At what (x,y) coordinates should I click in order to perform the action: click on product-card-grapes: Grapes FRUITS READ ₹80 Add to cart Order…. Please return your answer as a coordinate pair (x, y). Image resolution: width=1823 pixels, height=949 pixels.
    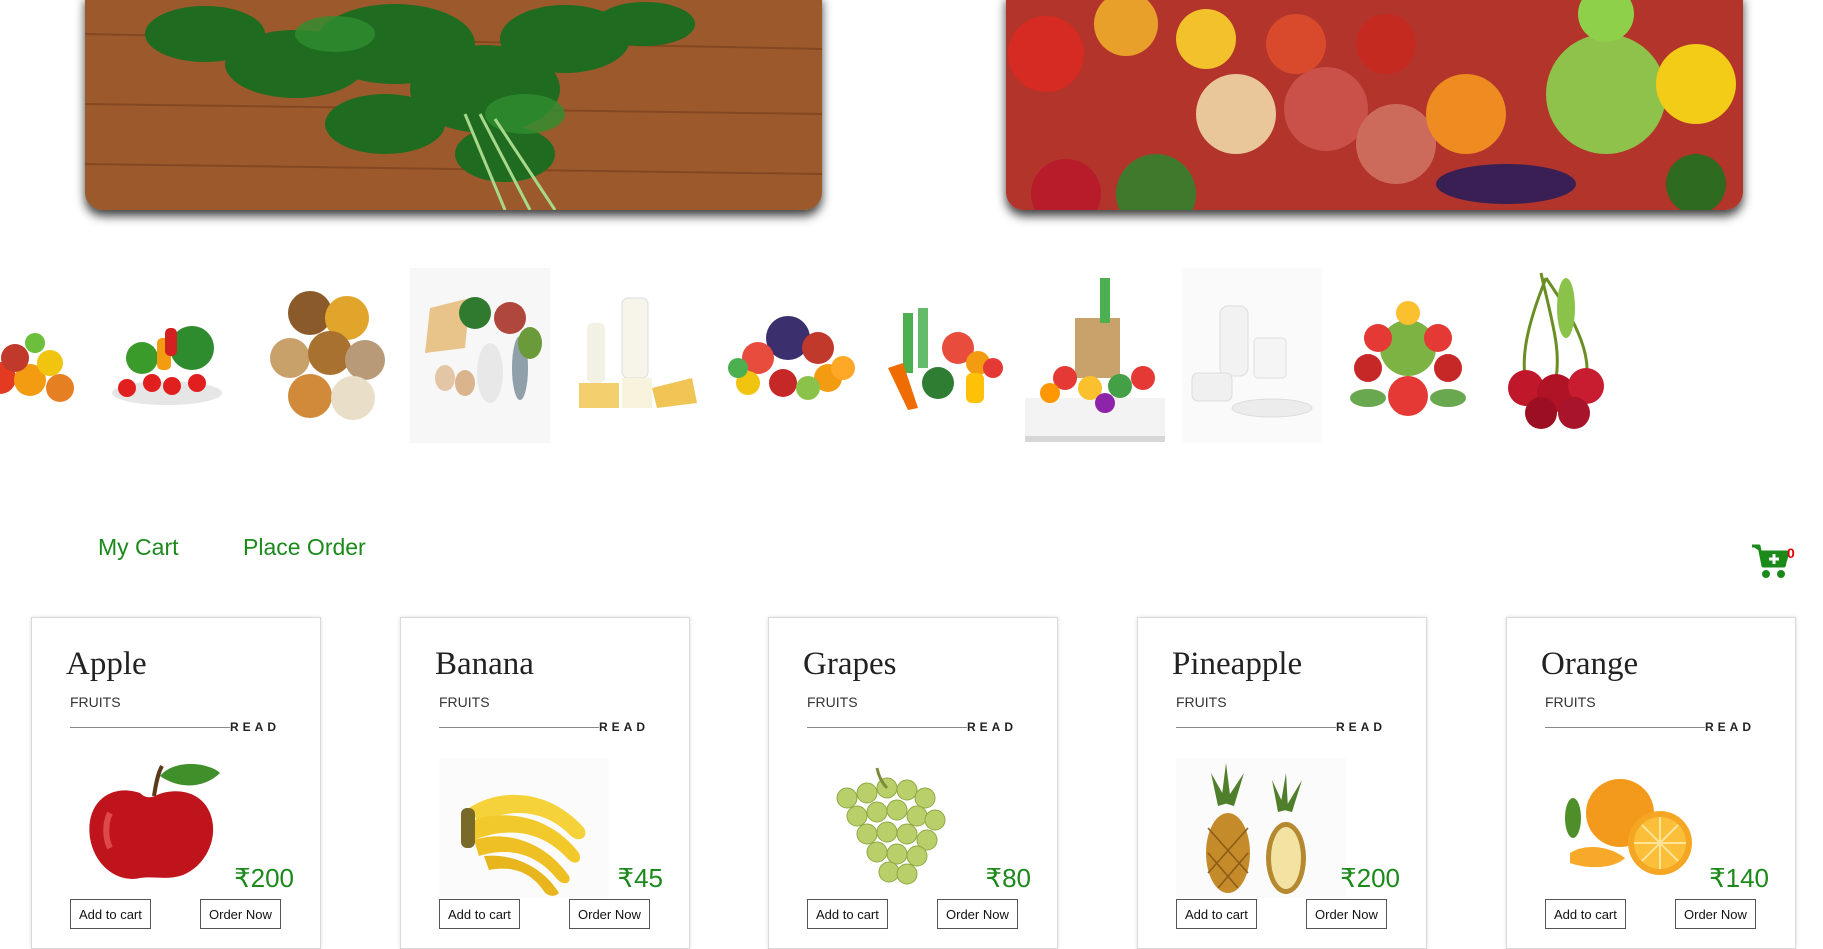
    Looking at the image, I should click on (913, 783).